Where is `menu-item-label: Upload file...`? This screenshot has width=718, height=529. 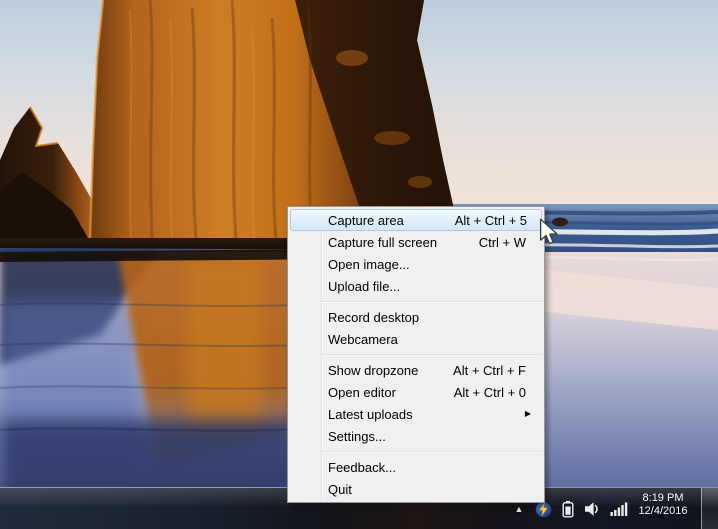
menu-item-label: Upload file... is located at coordinates (364, 286).